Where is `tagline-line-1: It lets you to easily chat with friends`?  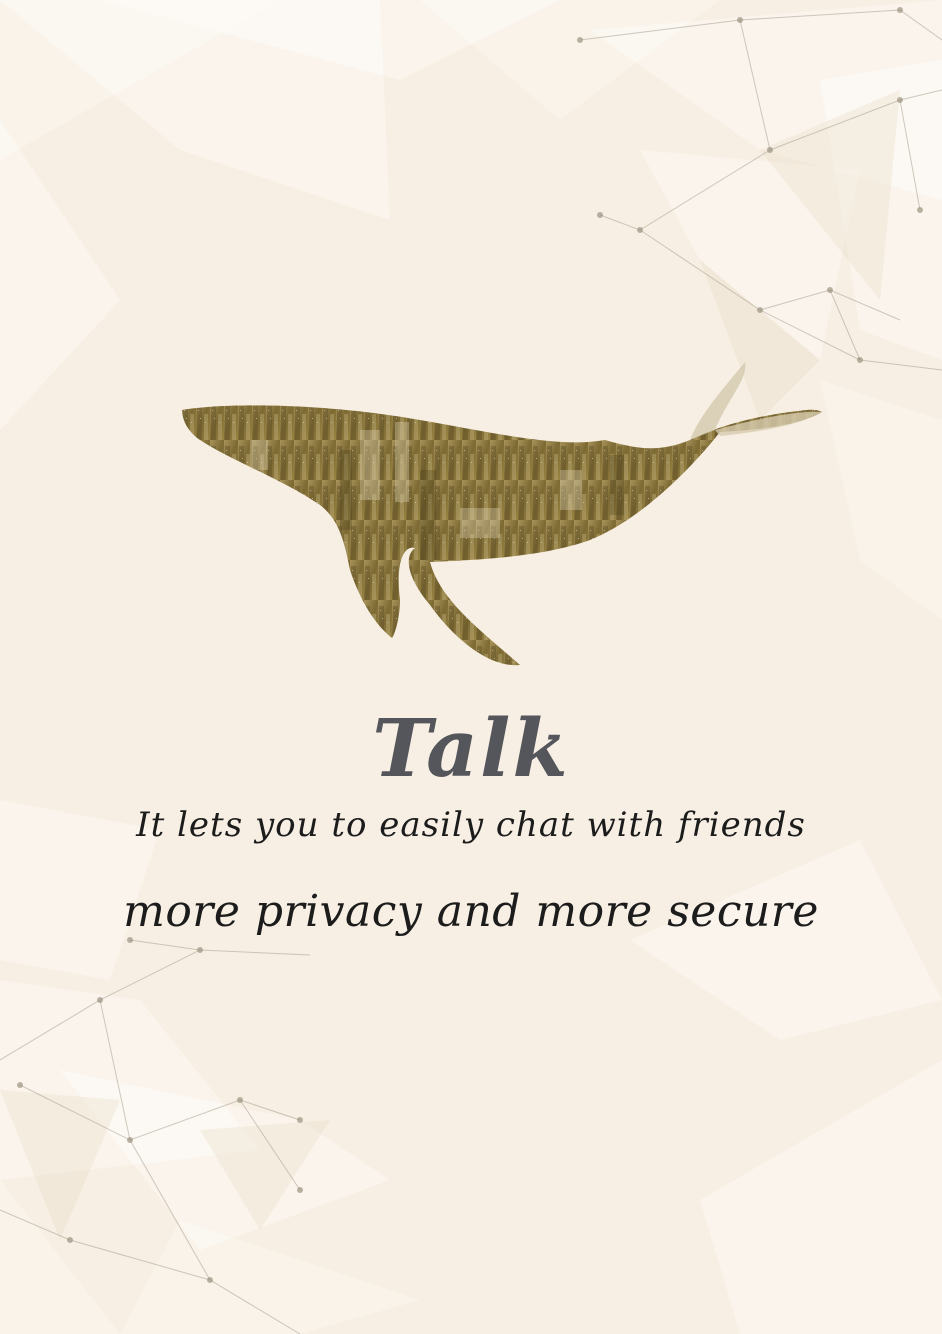 tagline-line-1: It lets you to easily chat with friends is located at coordinates (471, 825).